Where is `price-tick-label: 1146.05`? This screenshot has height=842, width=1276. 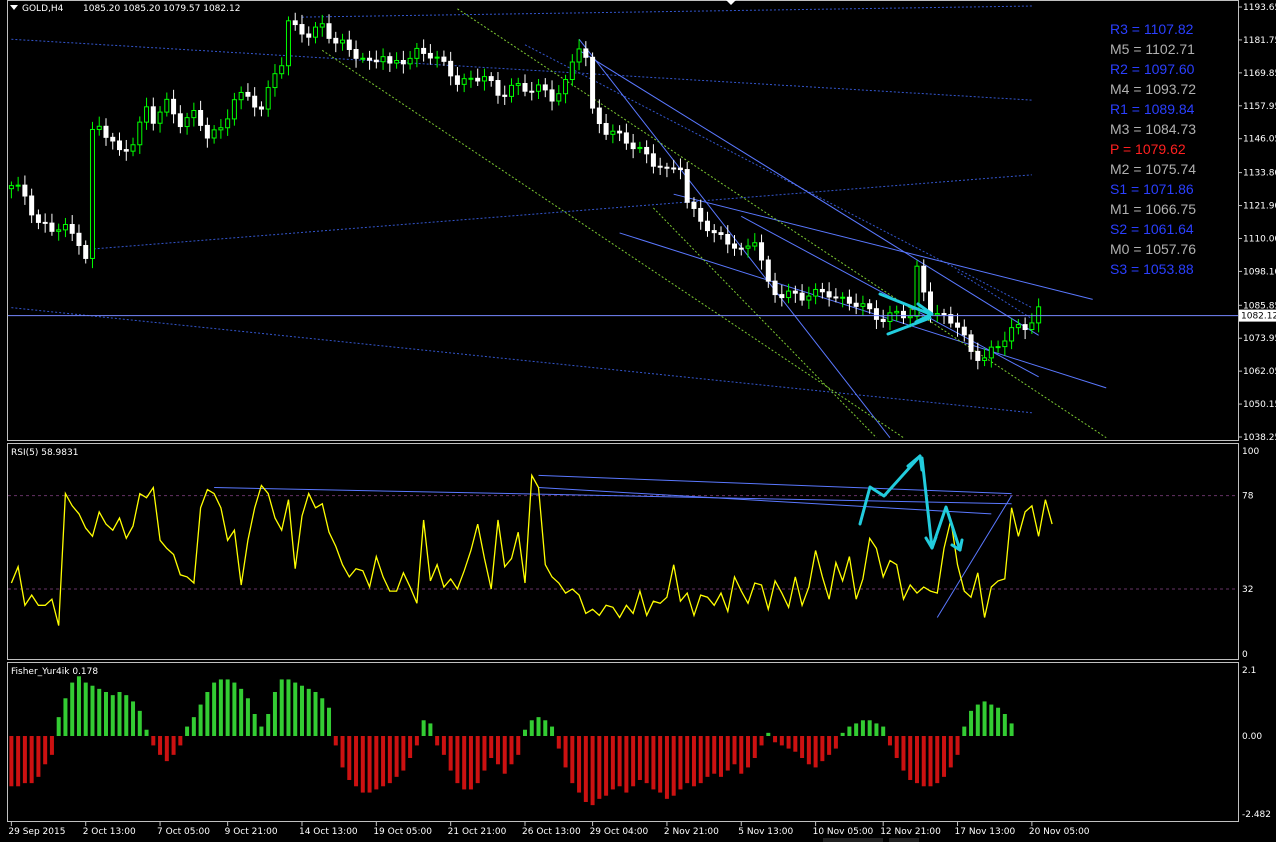
price-tick-label: 1146.05 is located at coordinates (1259, 140).